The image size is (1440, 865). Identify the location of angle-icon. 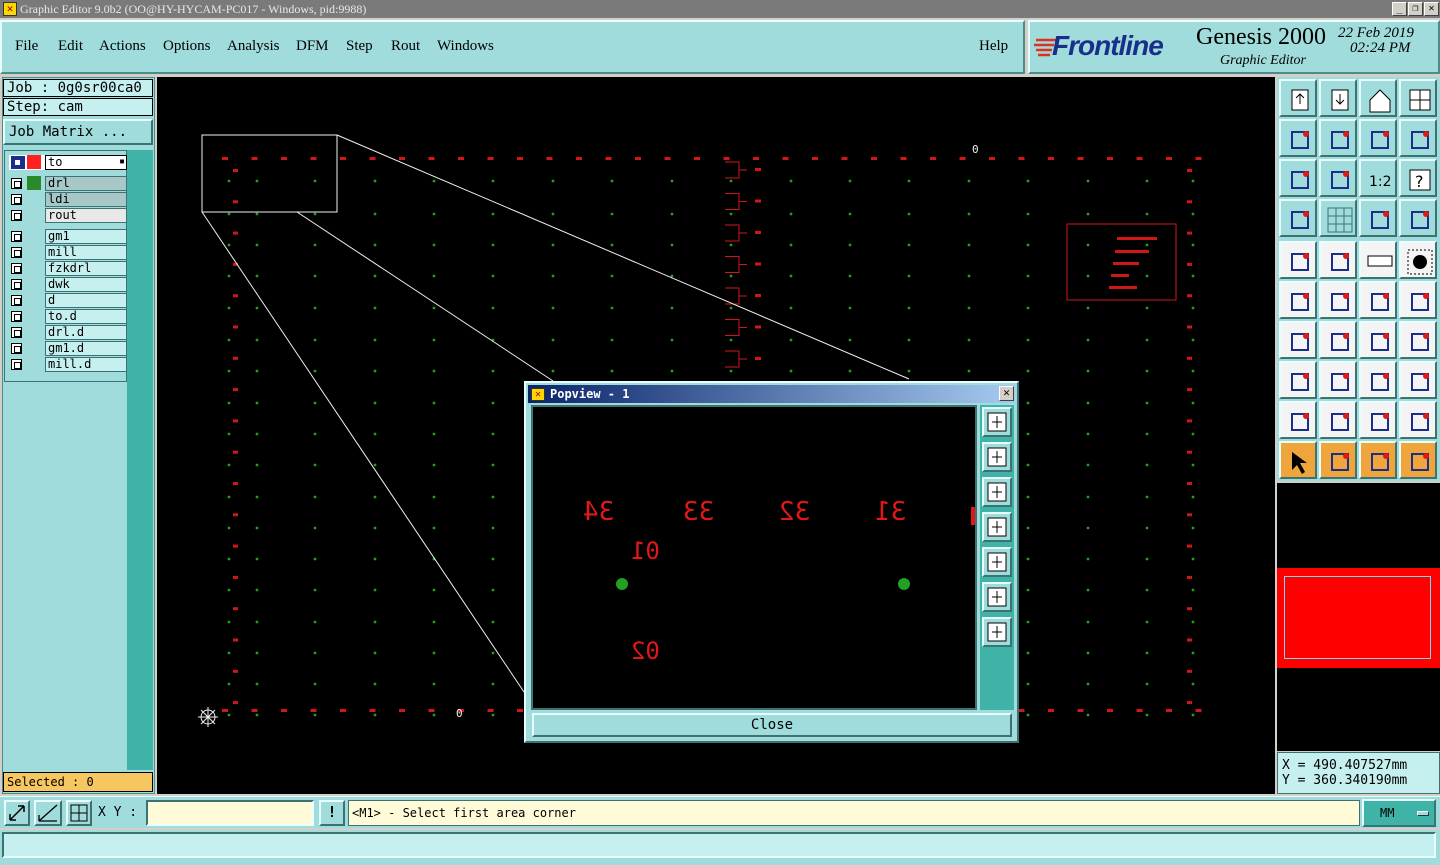
(1298, 340).